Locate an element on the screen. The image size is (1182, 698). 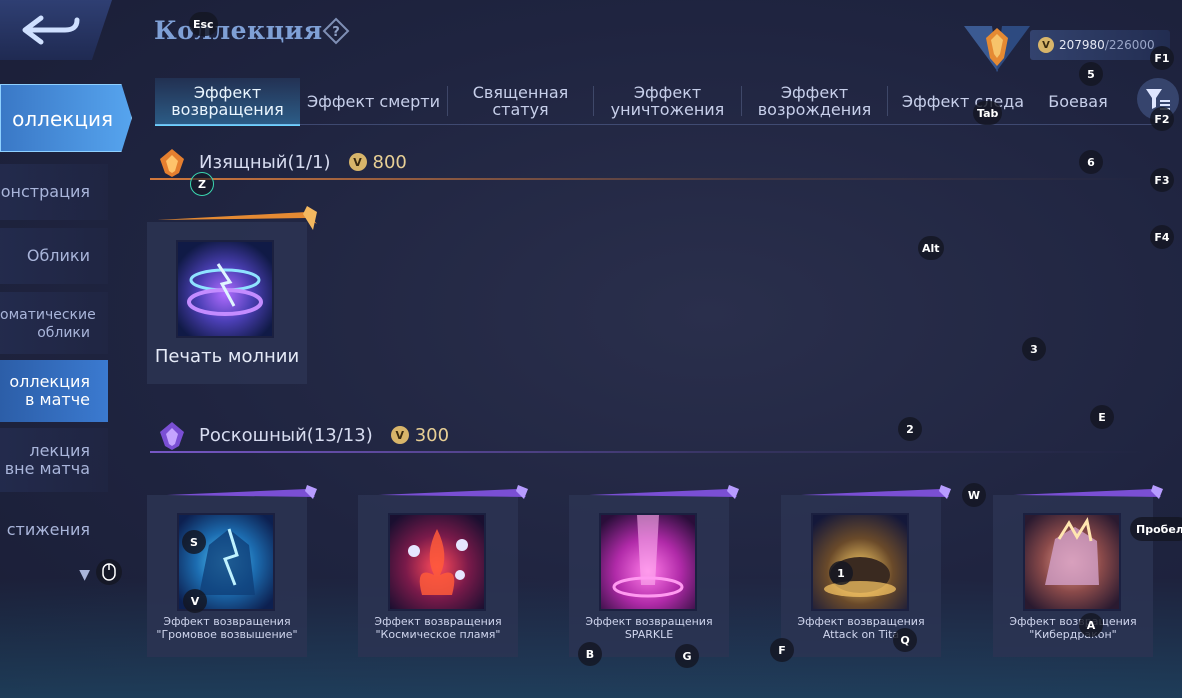
key-hint-esc: Esc is located at coordinates (203, 24).